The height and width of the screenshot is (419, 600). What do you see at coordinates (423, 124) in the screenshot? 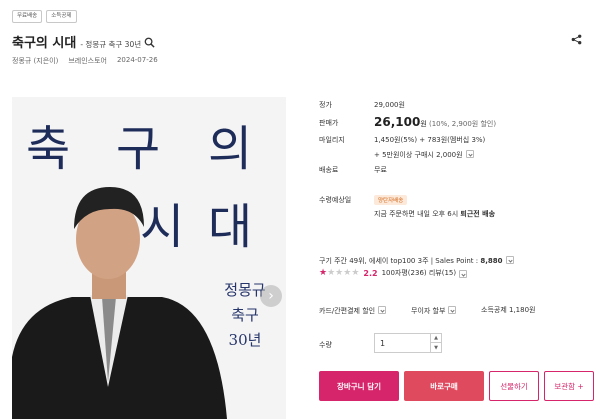
I see `sale-price-unit: 원` at bounding box center [423, 124].